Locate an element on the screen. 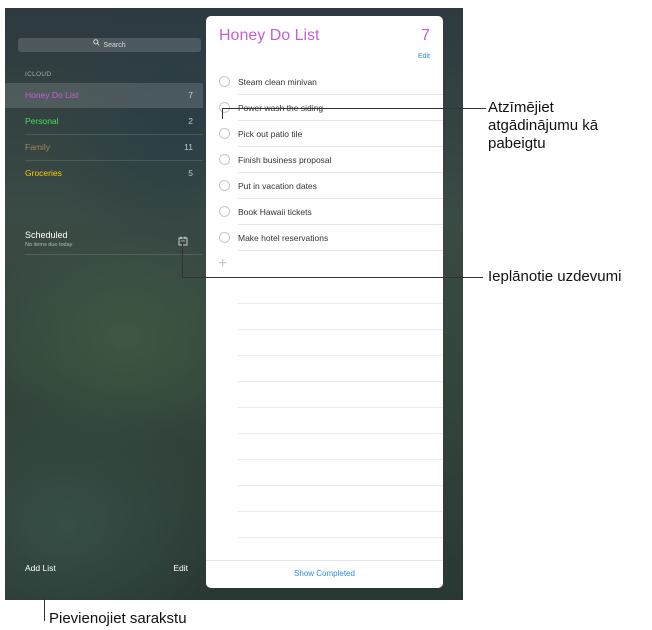 This screenshot has width=652, height=630. reminder-item: Pick out patio tile is located at coordinates (324, 134).